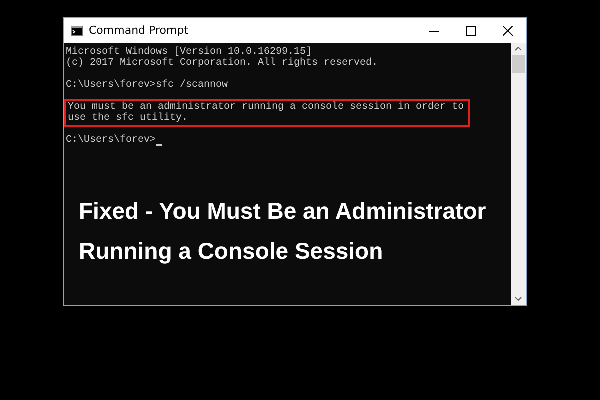 Image resolution: width=600 pixels, height=400 pixels. I want to click on console-line: (c) 2017 Microsoft Corporation. All rights reserved., so click(222, 63).